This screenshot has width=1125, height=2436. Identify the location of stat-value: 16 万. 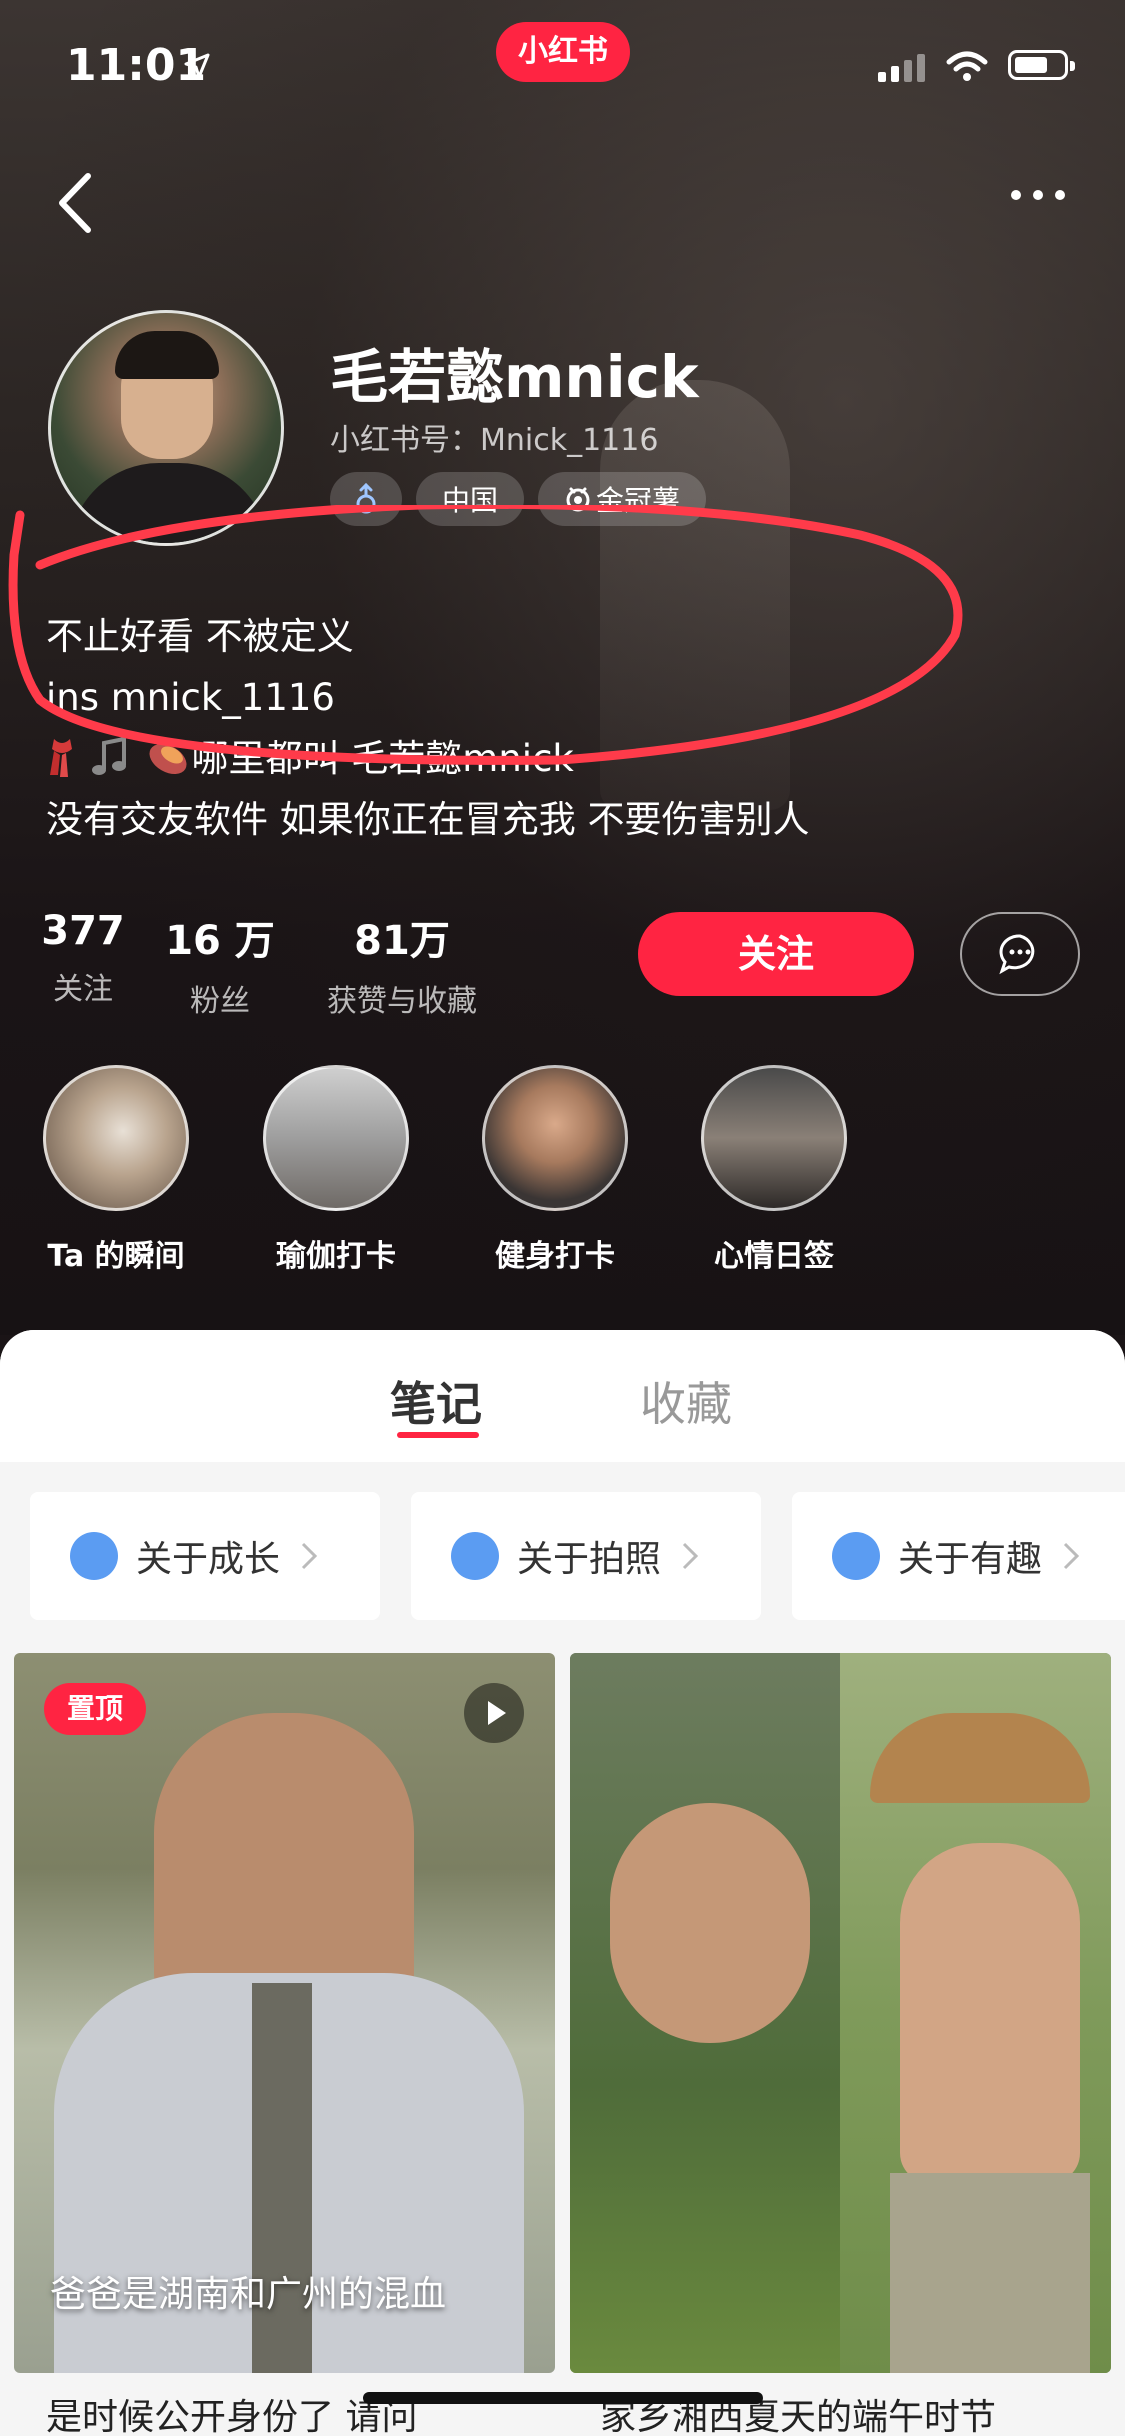
(220, 941).